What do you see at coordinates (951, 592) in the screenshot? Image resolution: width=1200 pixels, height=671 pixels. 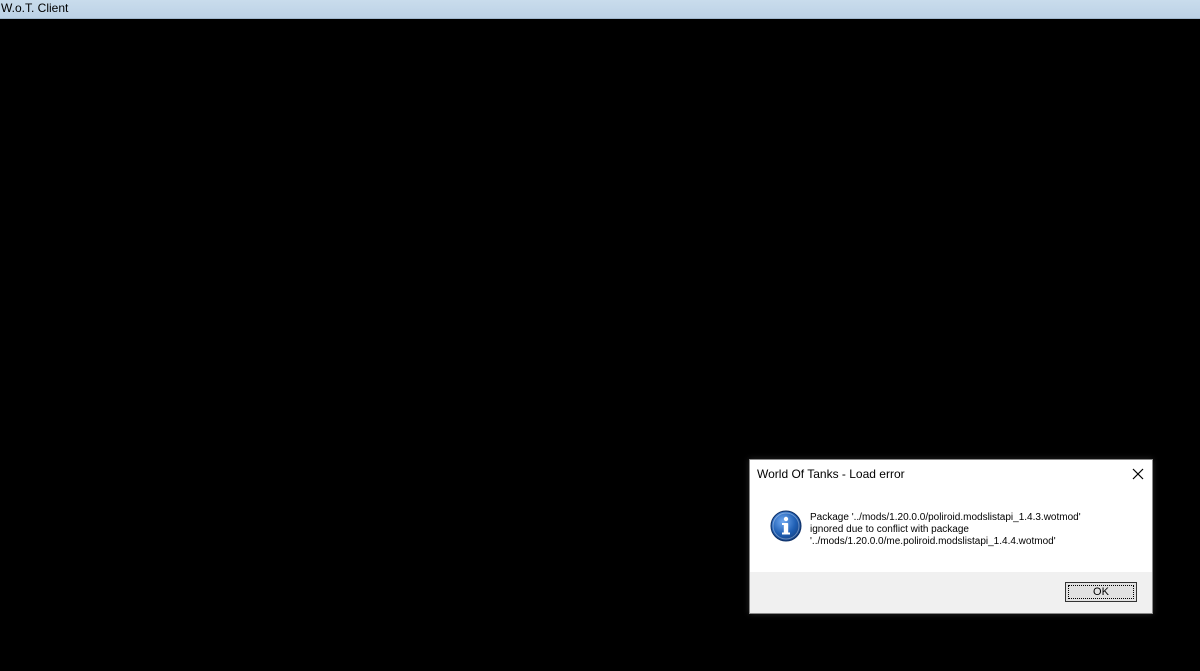 I see `dialog-footer: OK` at bounding box center [951, 592].